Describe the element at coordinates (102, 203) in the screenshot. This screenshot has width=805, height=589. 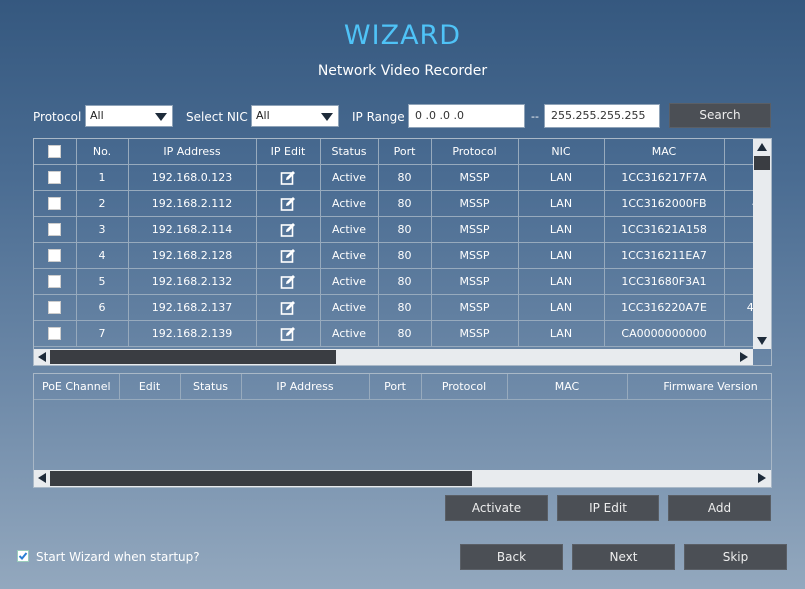
I see `cell-no: 2` at that location.